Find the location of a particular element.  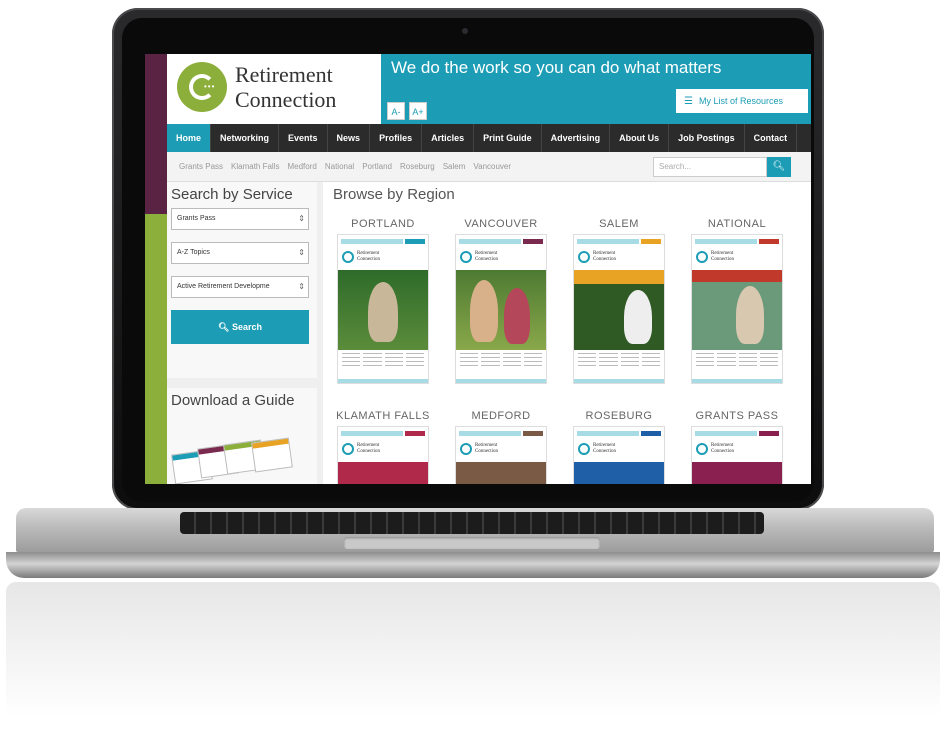

region-name: ROSEBURG is located at coordinates (619, 416).